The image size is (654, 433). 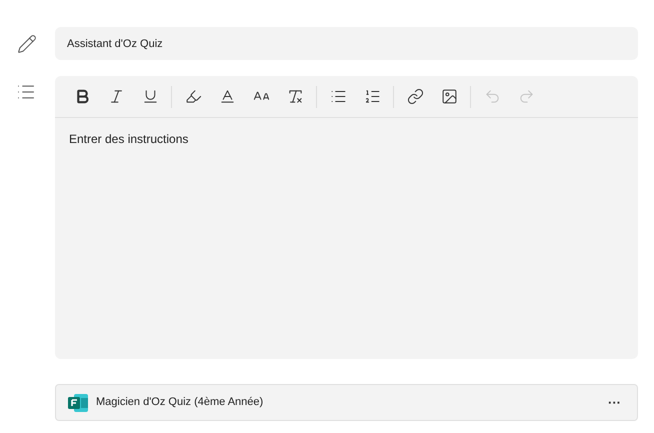 I want to click on link-icon, so click(x=415, y=96).